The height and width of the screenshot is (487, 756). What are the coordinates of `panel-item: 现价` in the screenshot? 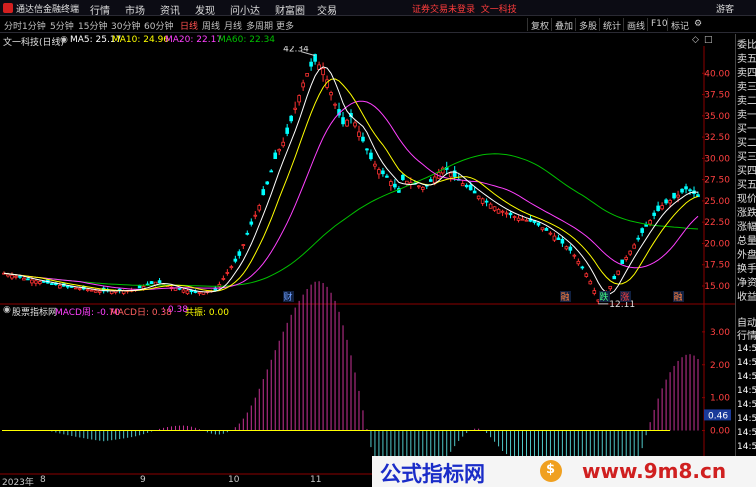 It's located at (746, 199).